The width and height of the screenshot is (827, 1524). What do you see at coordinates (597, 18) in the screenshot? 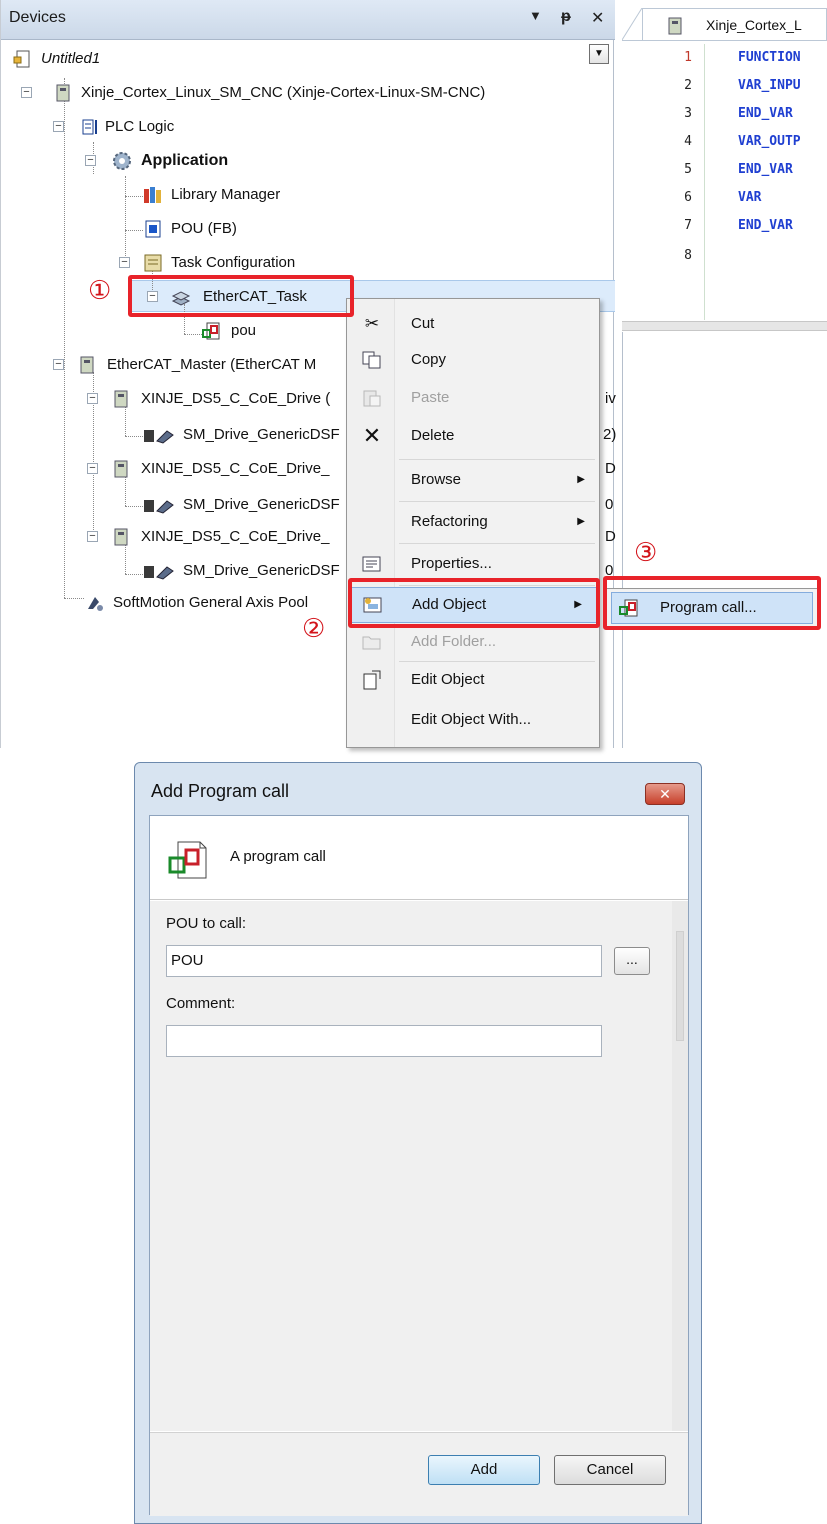
I see `close-panel-icon: ✕` at bounding box center [597, 18].